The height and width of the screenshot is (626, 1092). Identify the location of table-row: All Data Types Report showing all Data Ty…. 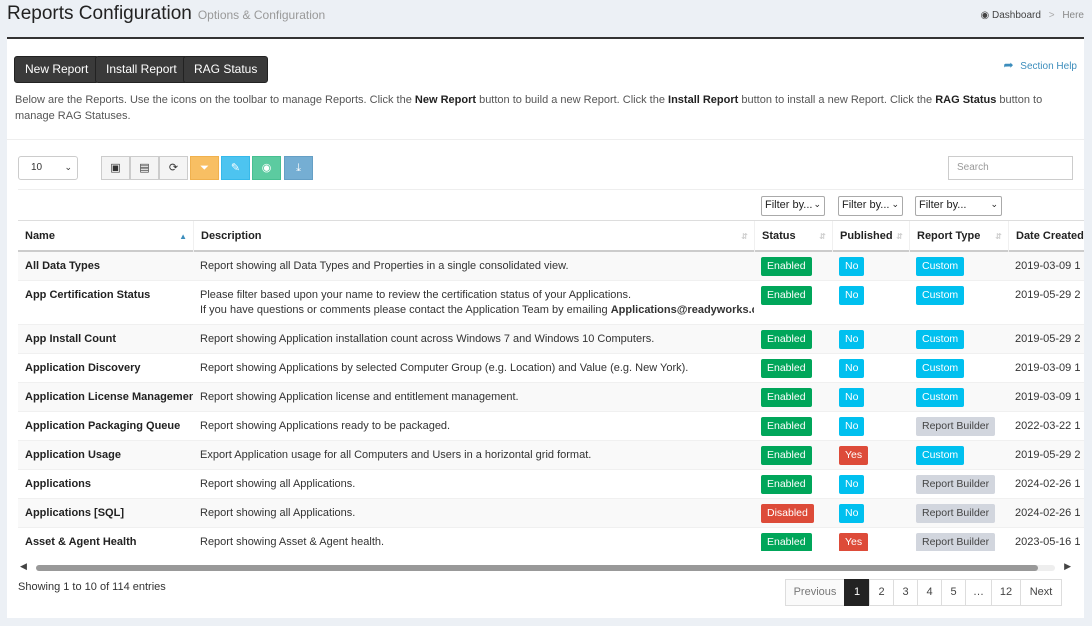
(551, 266).